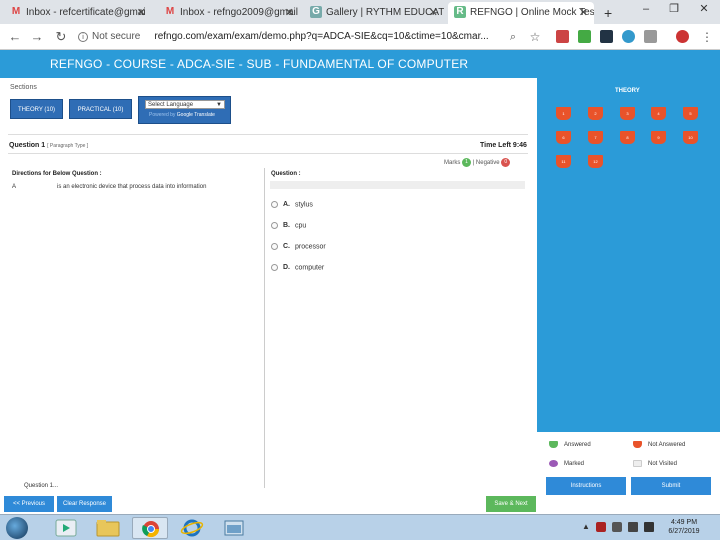 The height and width of the screenshot is (545, 720). What do you see at coordinates (503, 145) in the screenshot?
I see `time-left: Time Left 9:46` at bounding box center [503, 145].